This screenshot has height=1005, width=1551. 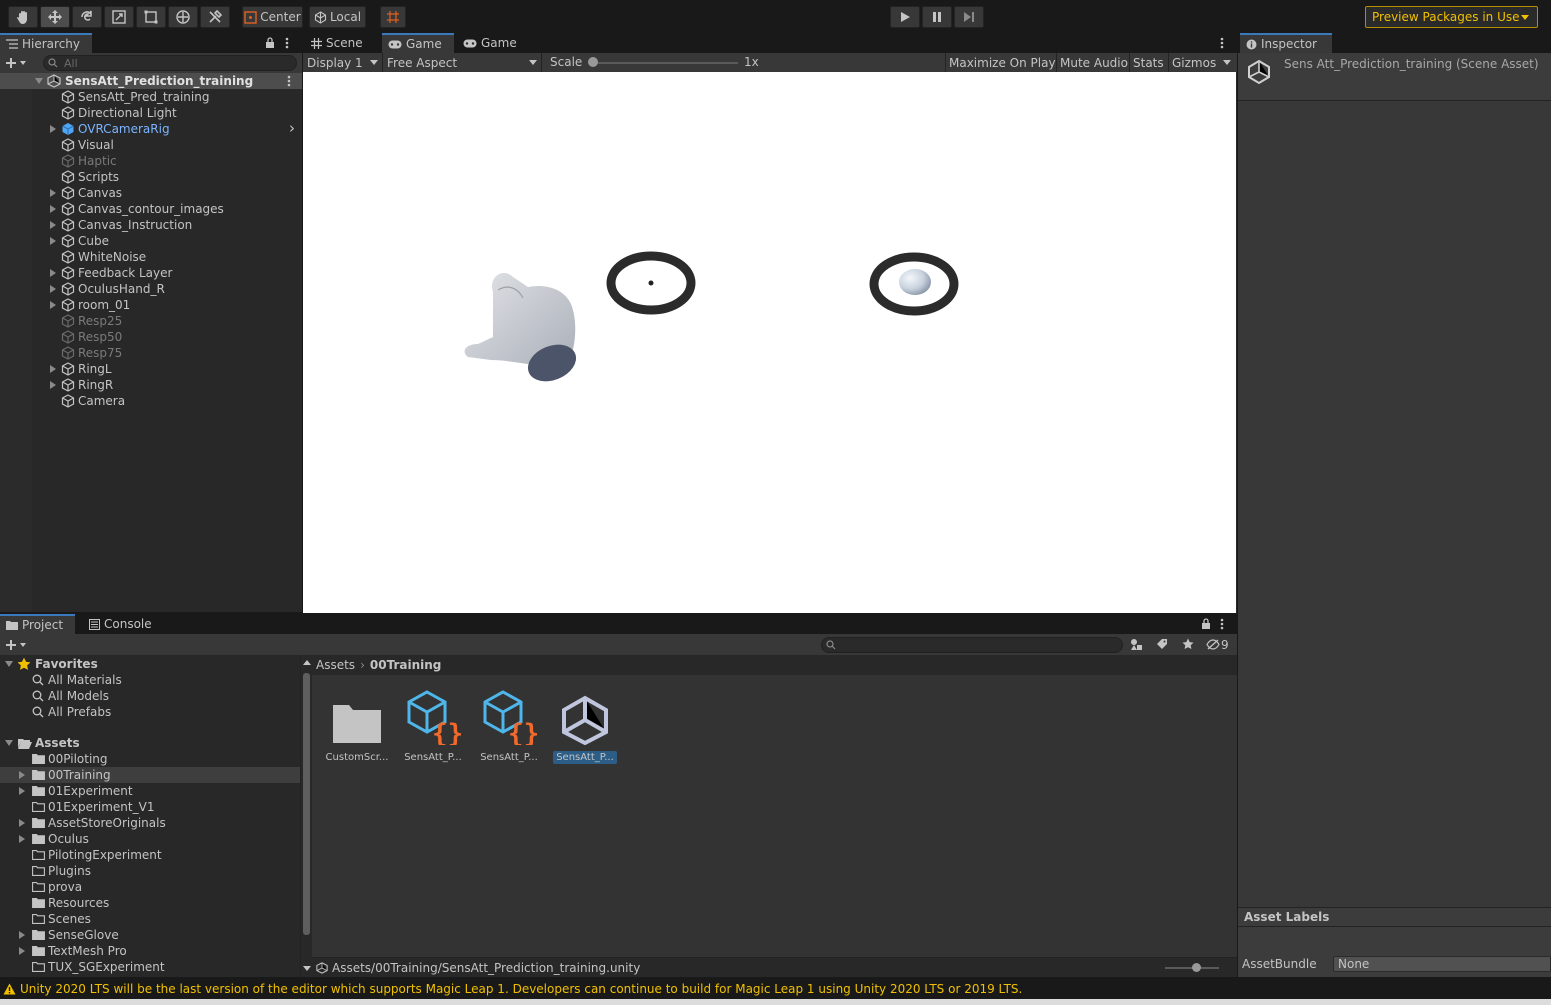 I want to click on hierarchy-item: Scripts, so click(x=150, y=177).